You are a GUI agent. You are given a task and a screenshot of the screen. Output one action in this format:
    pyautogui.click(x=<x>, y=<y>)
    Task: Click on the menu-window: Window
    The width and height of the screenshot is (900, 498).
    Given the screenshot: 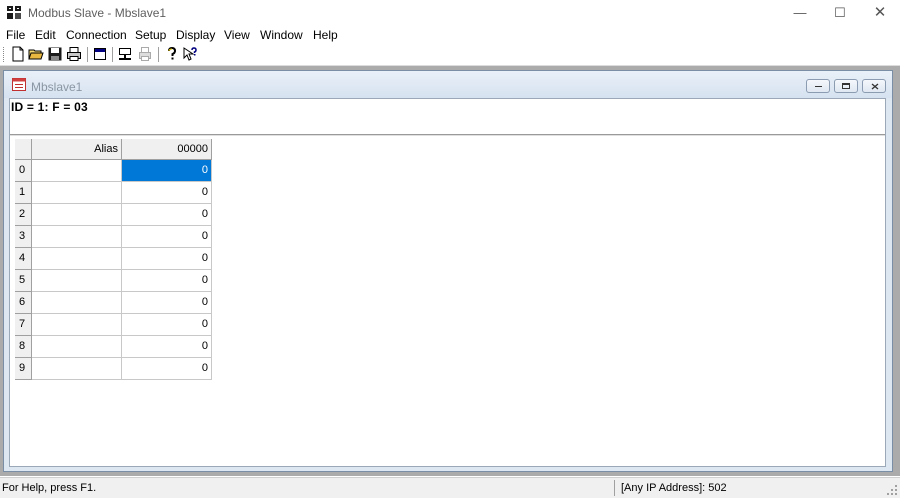 What is the action you would take?
    pyautogui.click(x=281, y=35)
    